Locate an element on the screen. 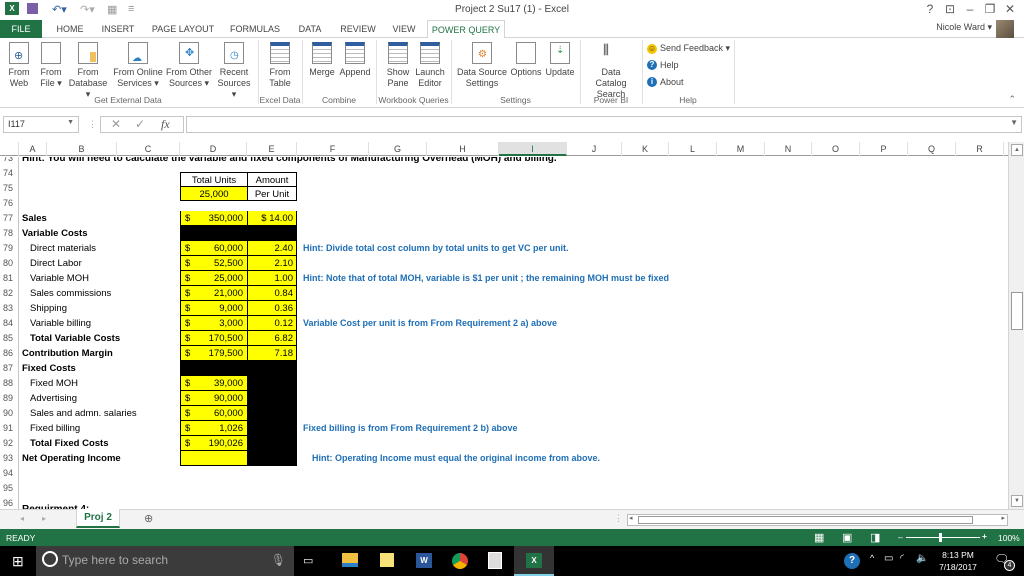 The image size is (1024, 576). row-header: 81 is located at coordinates (9, 278).